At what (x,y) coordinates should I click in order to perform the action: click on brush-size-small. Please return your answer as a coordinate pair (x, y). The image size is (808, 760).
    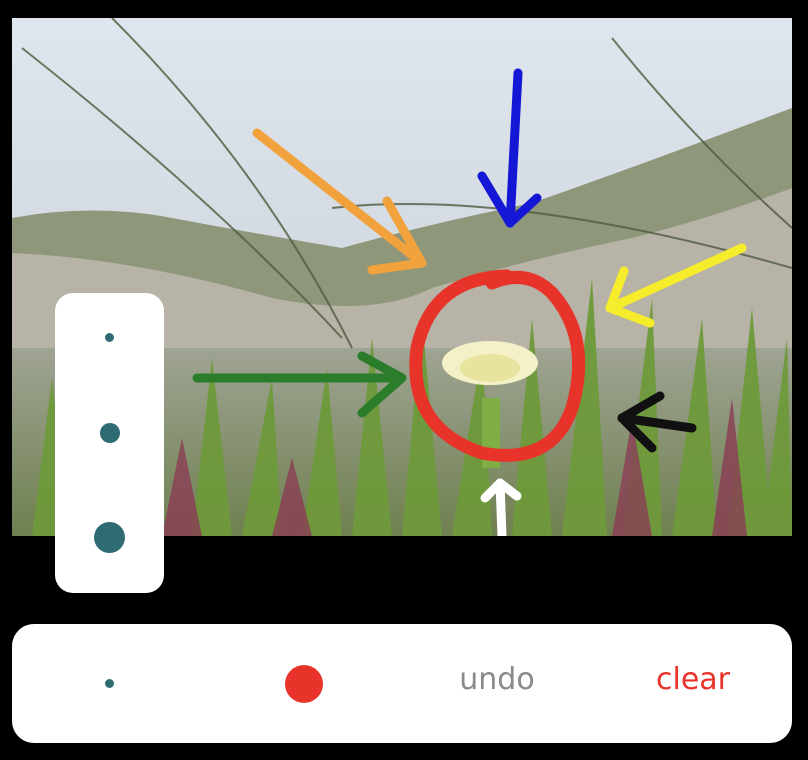
    Looking at the image, I should click on (109, 337).